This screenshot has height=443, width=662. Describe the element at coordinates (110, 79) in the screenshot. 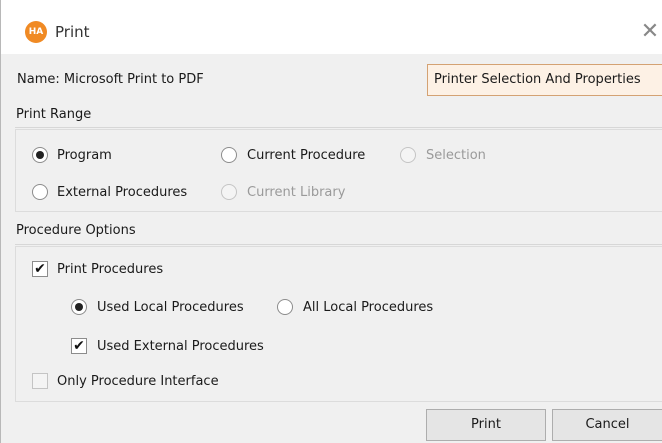

I see `printer-name-label: Name: Microsoft Print to PDF` at that location.